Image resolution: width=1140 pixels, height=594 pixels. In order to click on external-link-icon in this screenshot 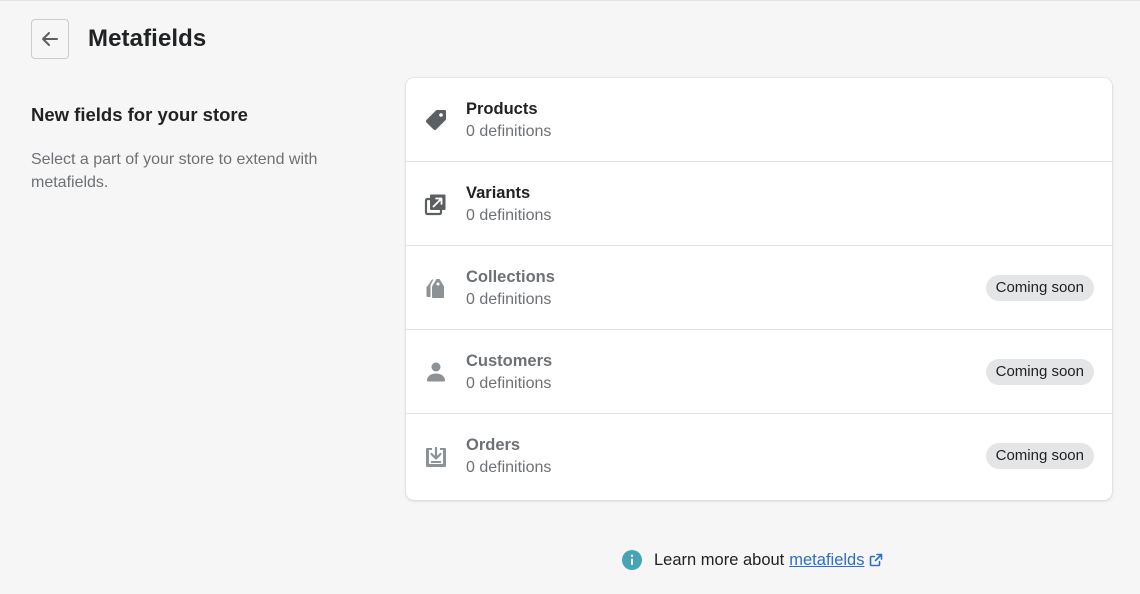, I will do `click(876, 560)`.